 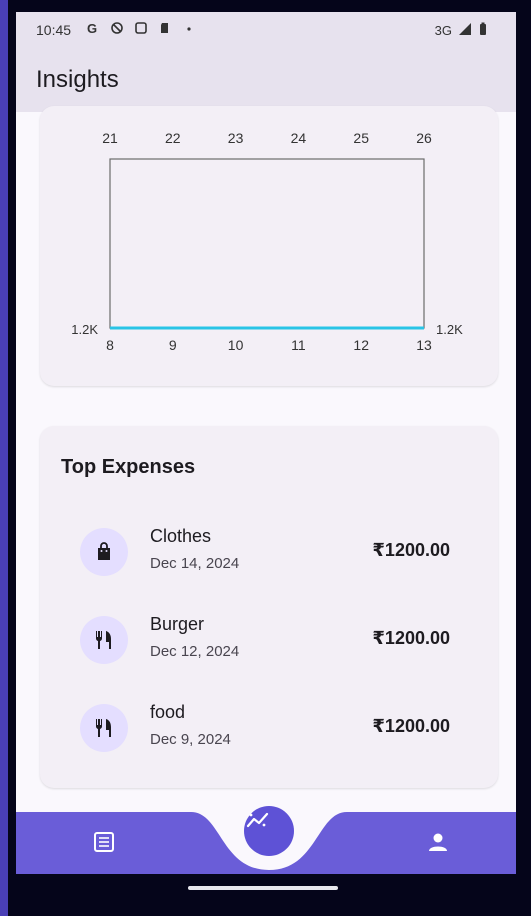 I want to click on bottom-navigation, so click(x=266, y=847).